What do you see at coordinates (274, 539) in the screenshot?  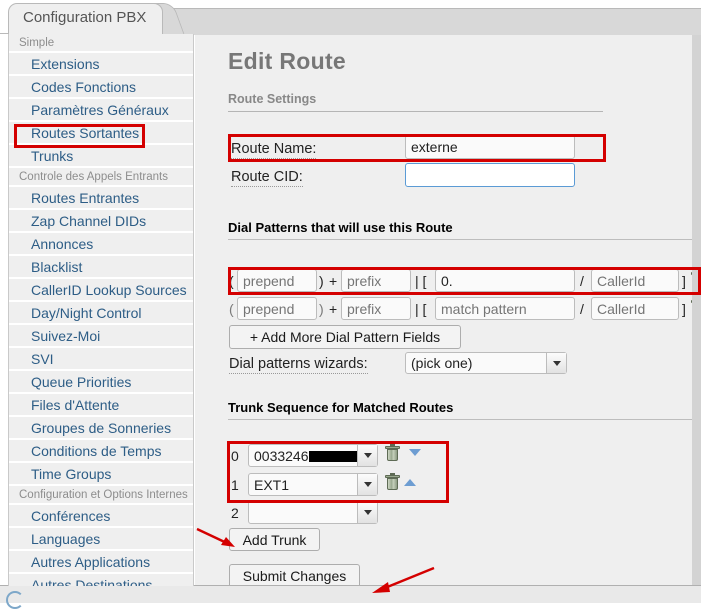 I see `add-trunk-button: Add Trunk` at bounding box center [274, 539].